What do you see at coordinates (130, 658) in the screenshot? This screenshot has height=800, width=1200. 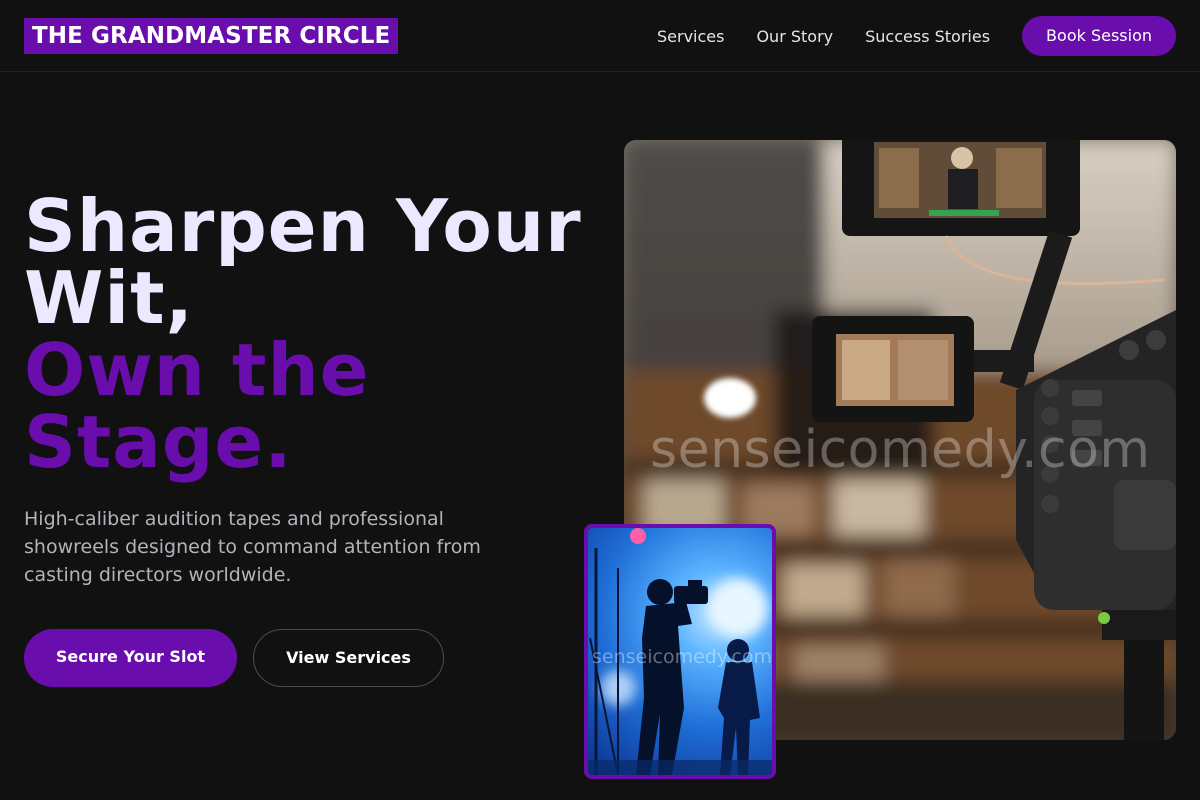 I see `secure-your-slot-button: Secure Your Slot` at bounding box center [130, 658].